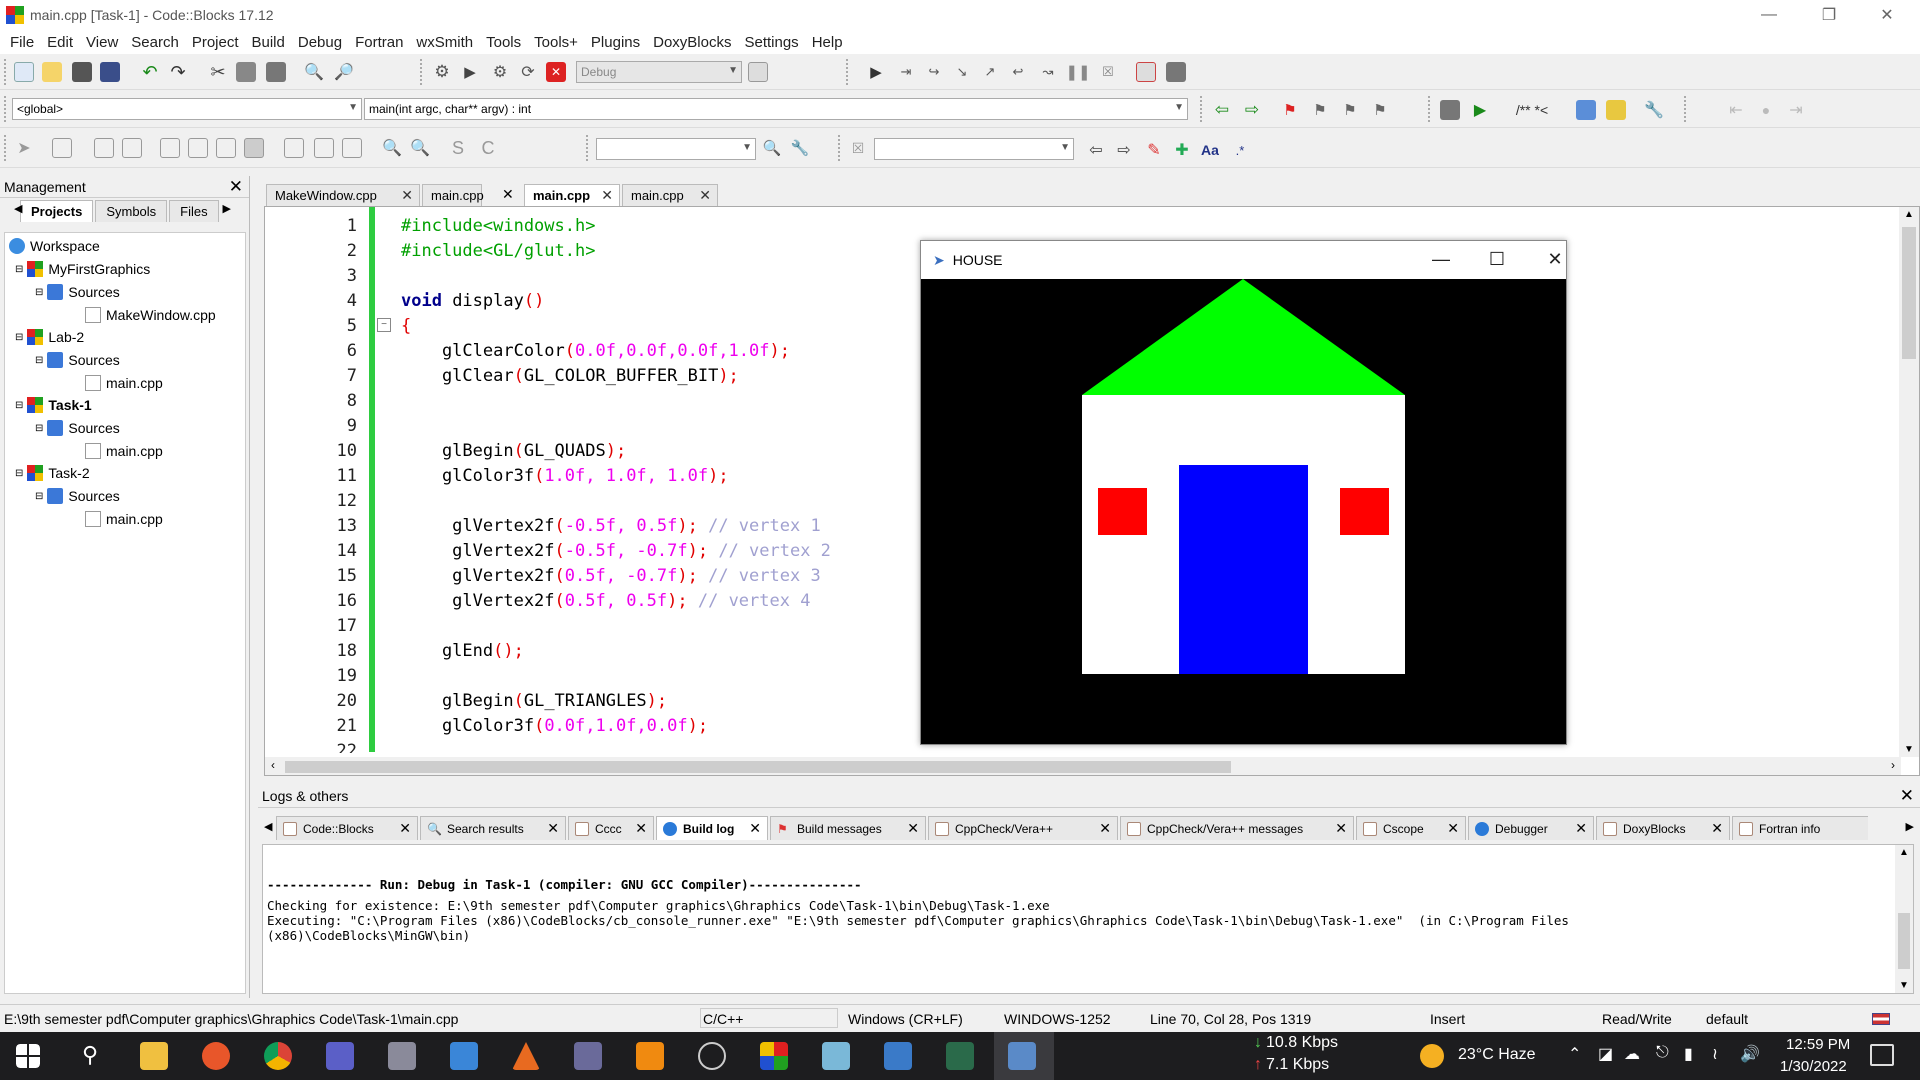 Image resolution: width=1920 pixels, height=1080 pixels. I want to click on widget-choice-icon, so click(198, 148).